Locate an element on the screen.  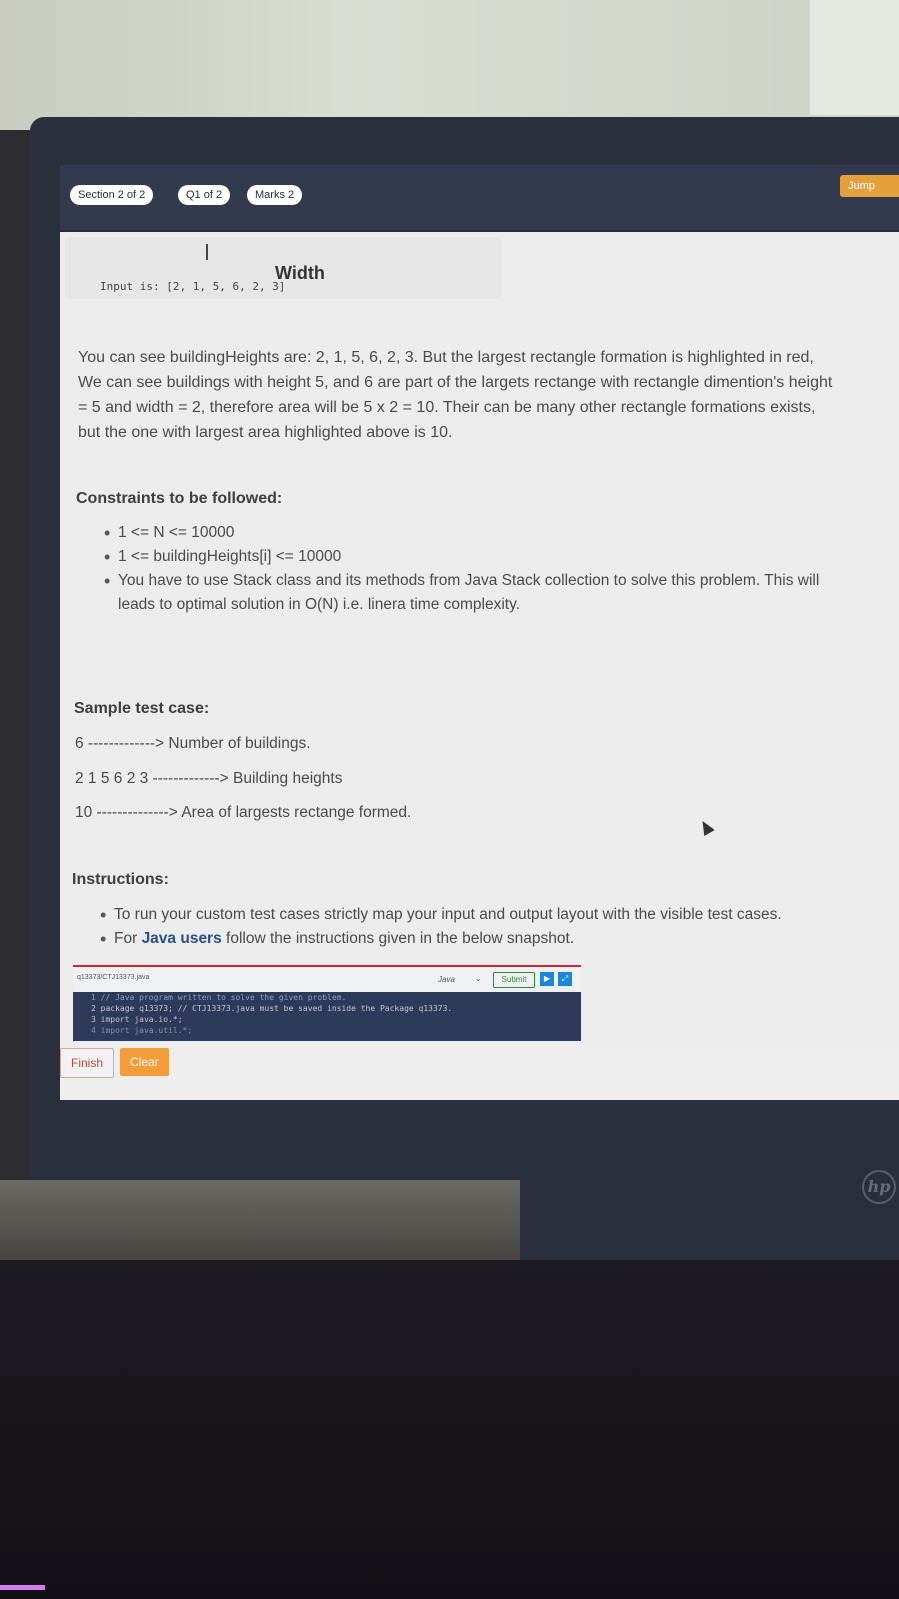
chevron-down-icon: ⌄ is located at coordinates (478, 978).